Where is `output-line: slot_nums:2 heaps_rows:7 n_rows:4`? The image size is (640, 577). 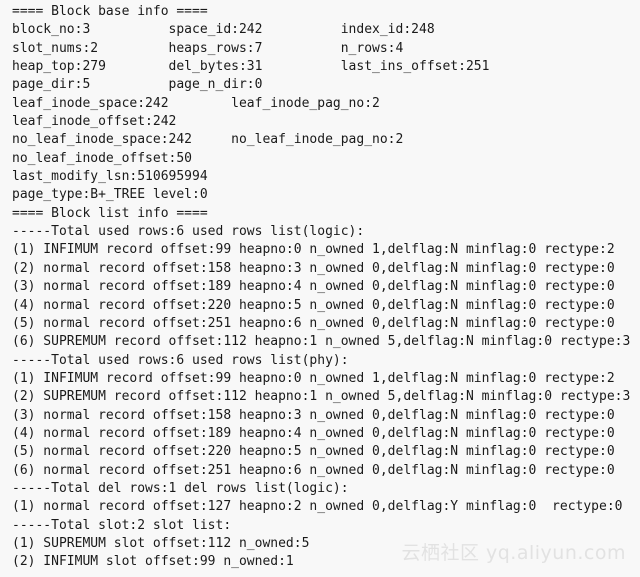 output-line: slot_nums:2 heaps_rows:7 n_rows:4 is located at coordinates (208, 48).